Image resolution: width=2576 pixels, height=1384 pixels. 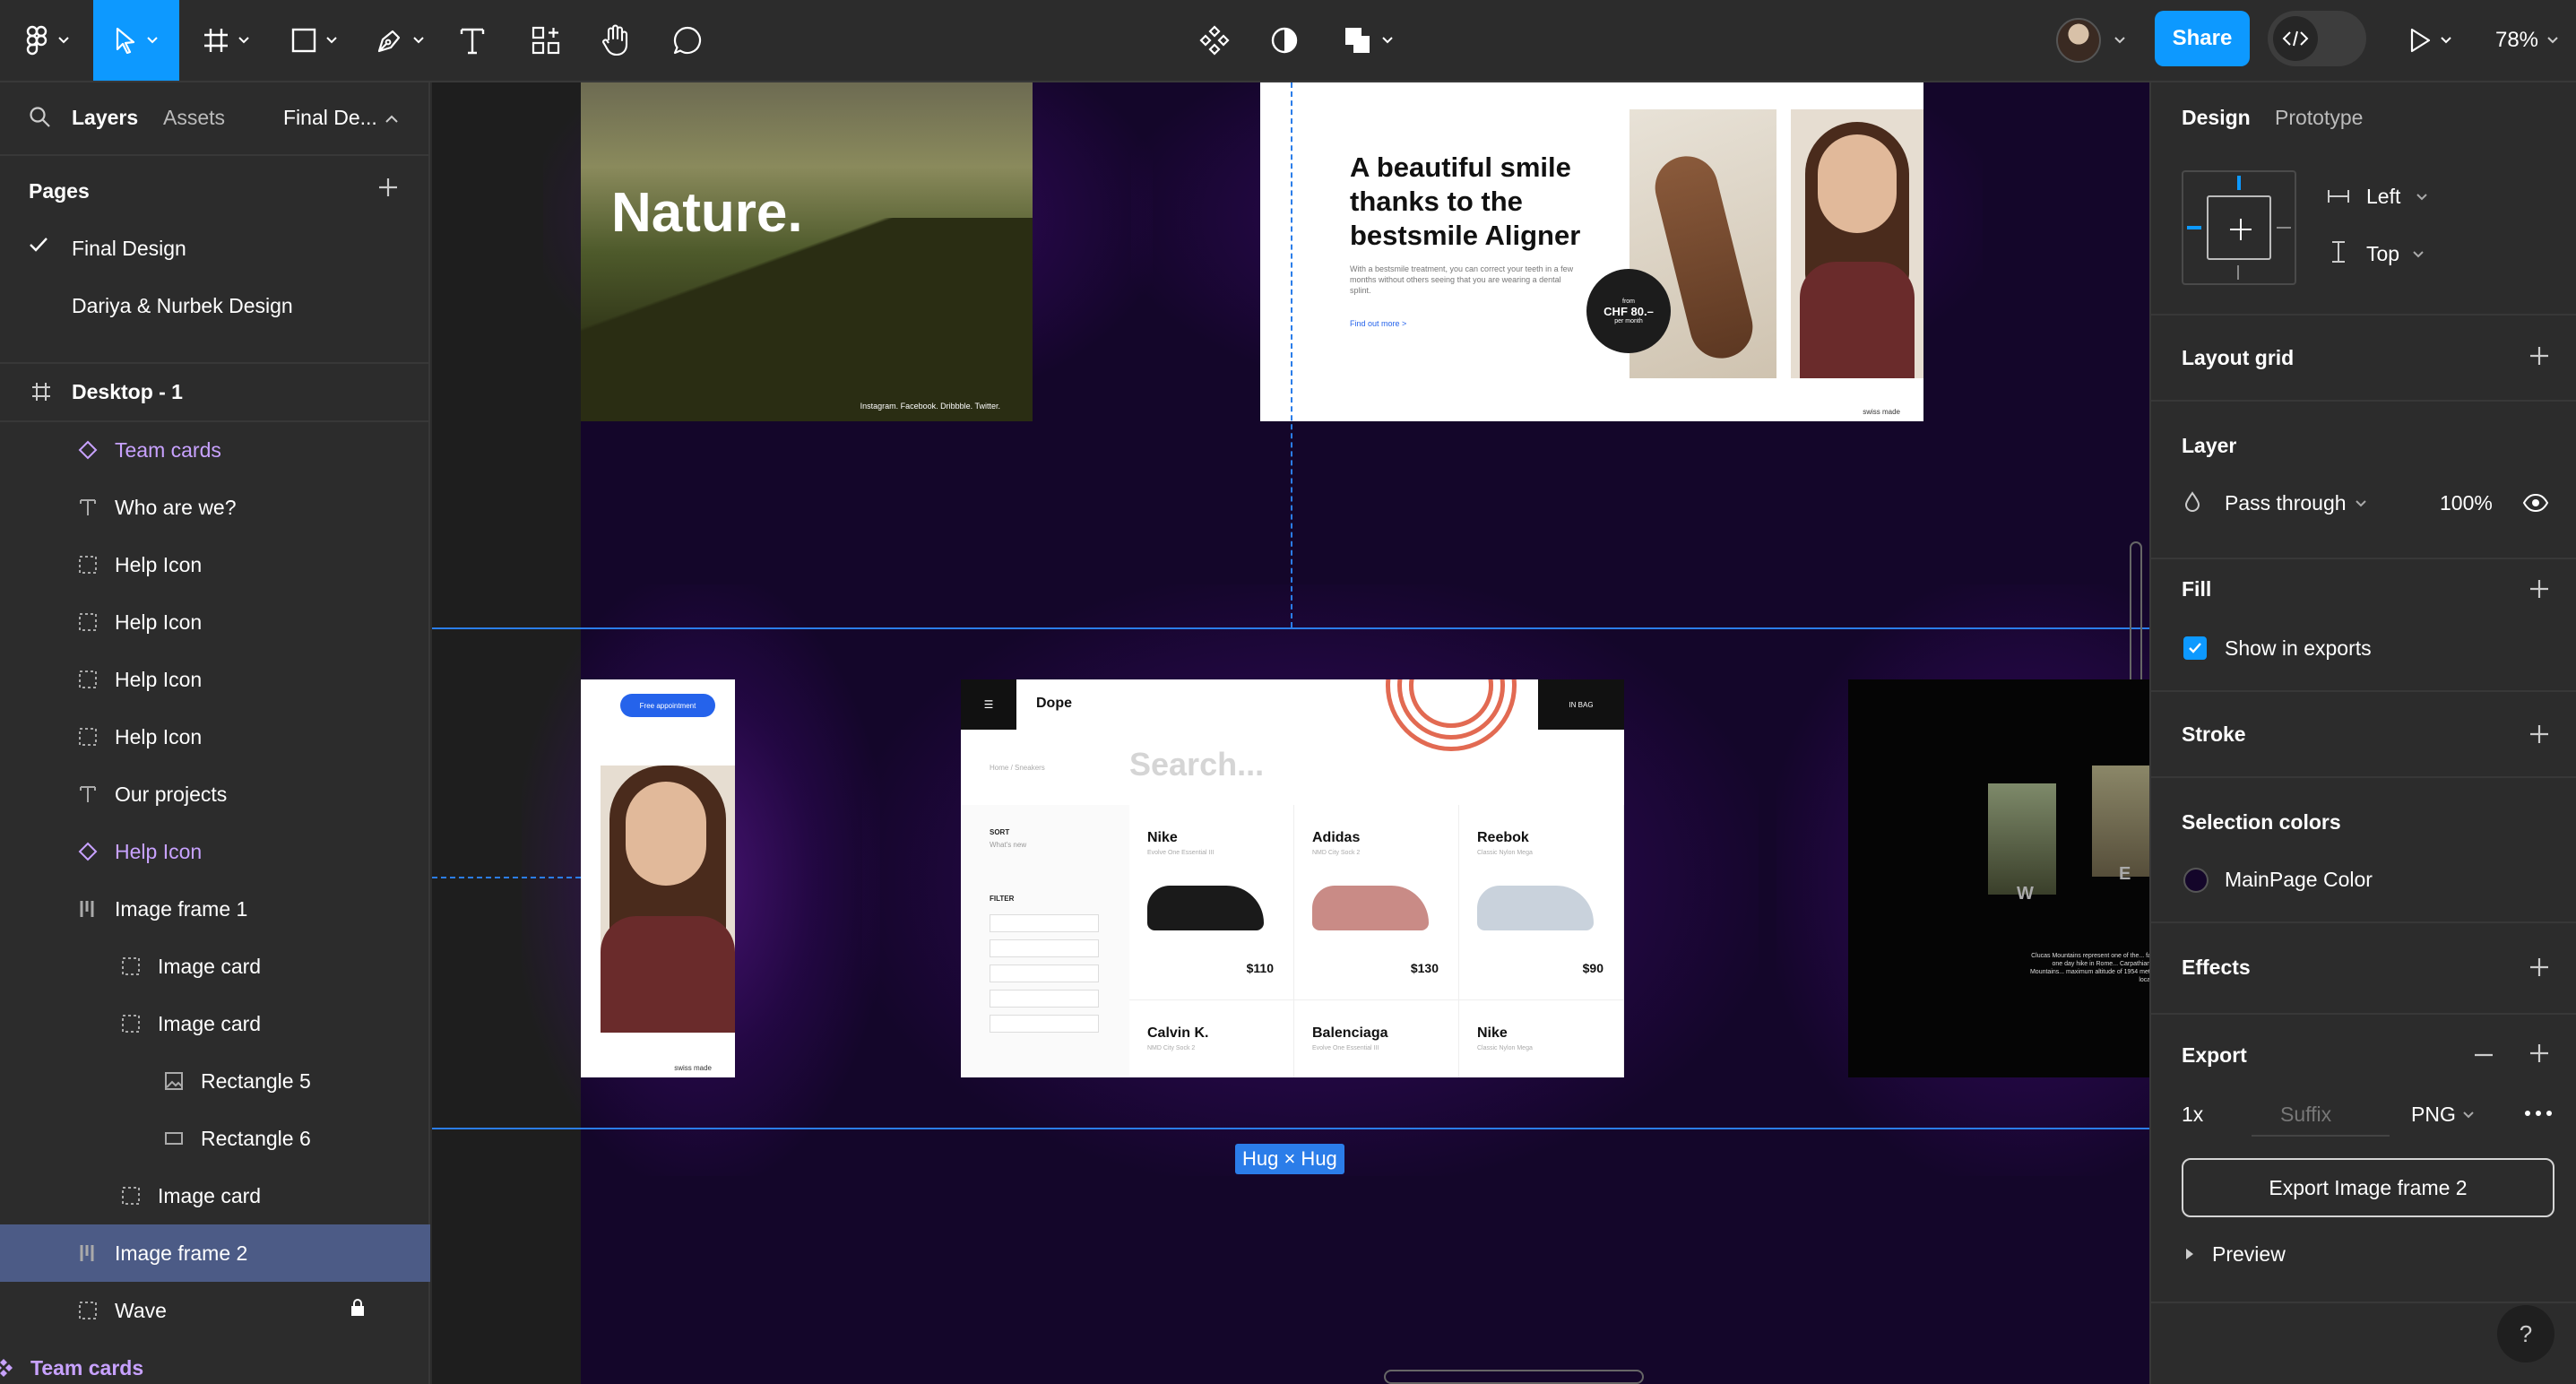 What do you see at coordinates (389, 41) in the screenshot?
I see `pen-icon` at bounding box center [389, 41].